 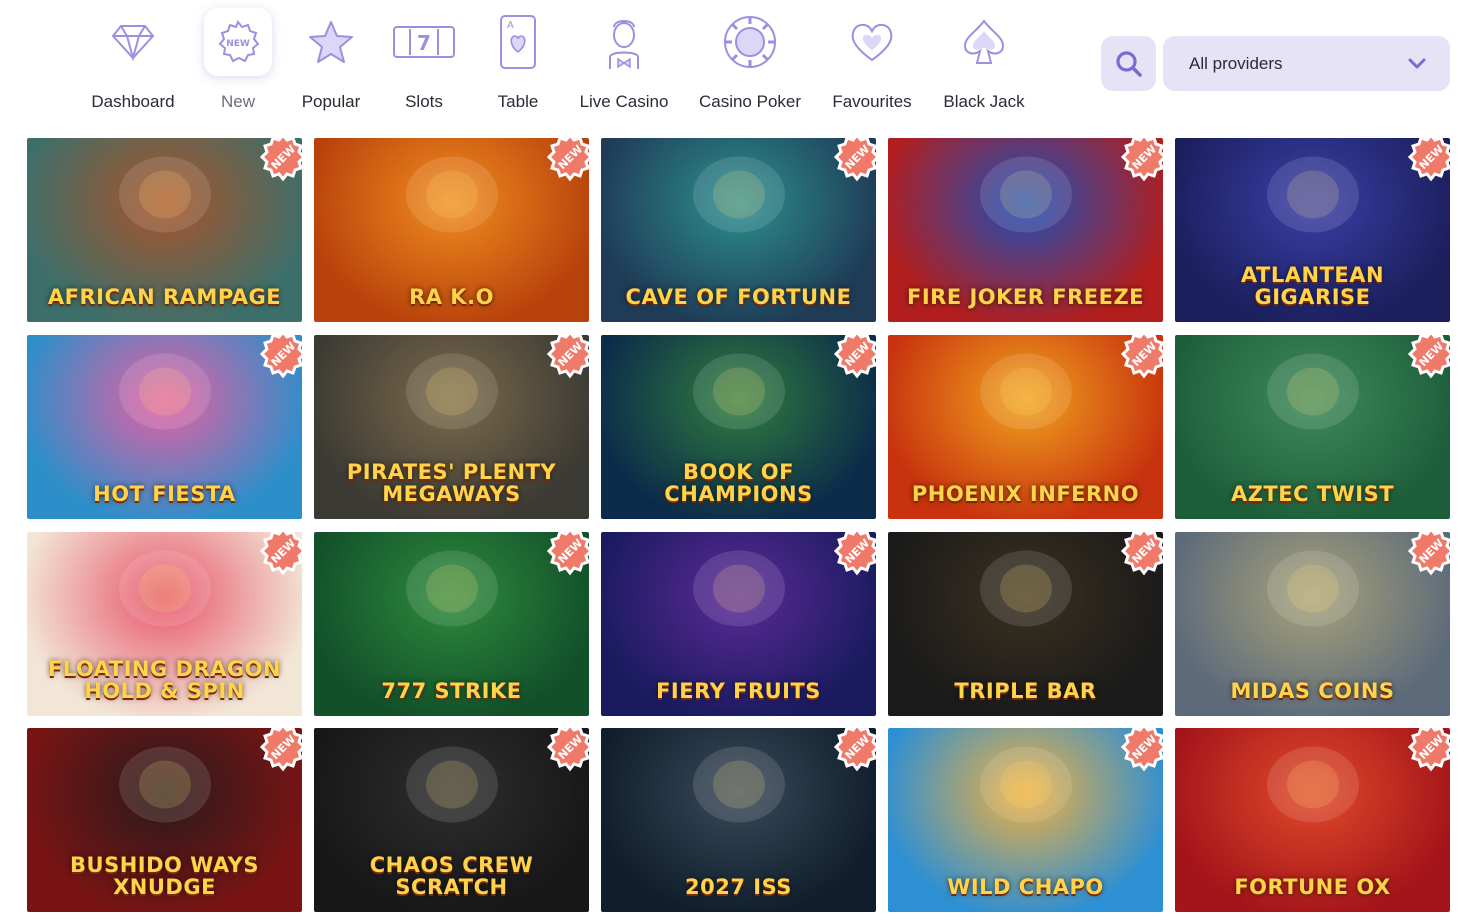 What do you see at coordinates (1312, 886) in the screenshot?
I see `game-title: FORTUNE OX` at bounding box center [1312, 886].